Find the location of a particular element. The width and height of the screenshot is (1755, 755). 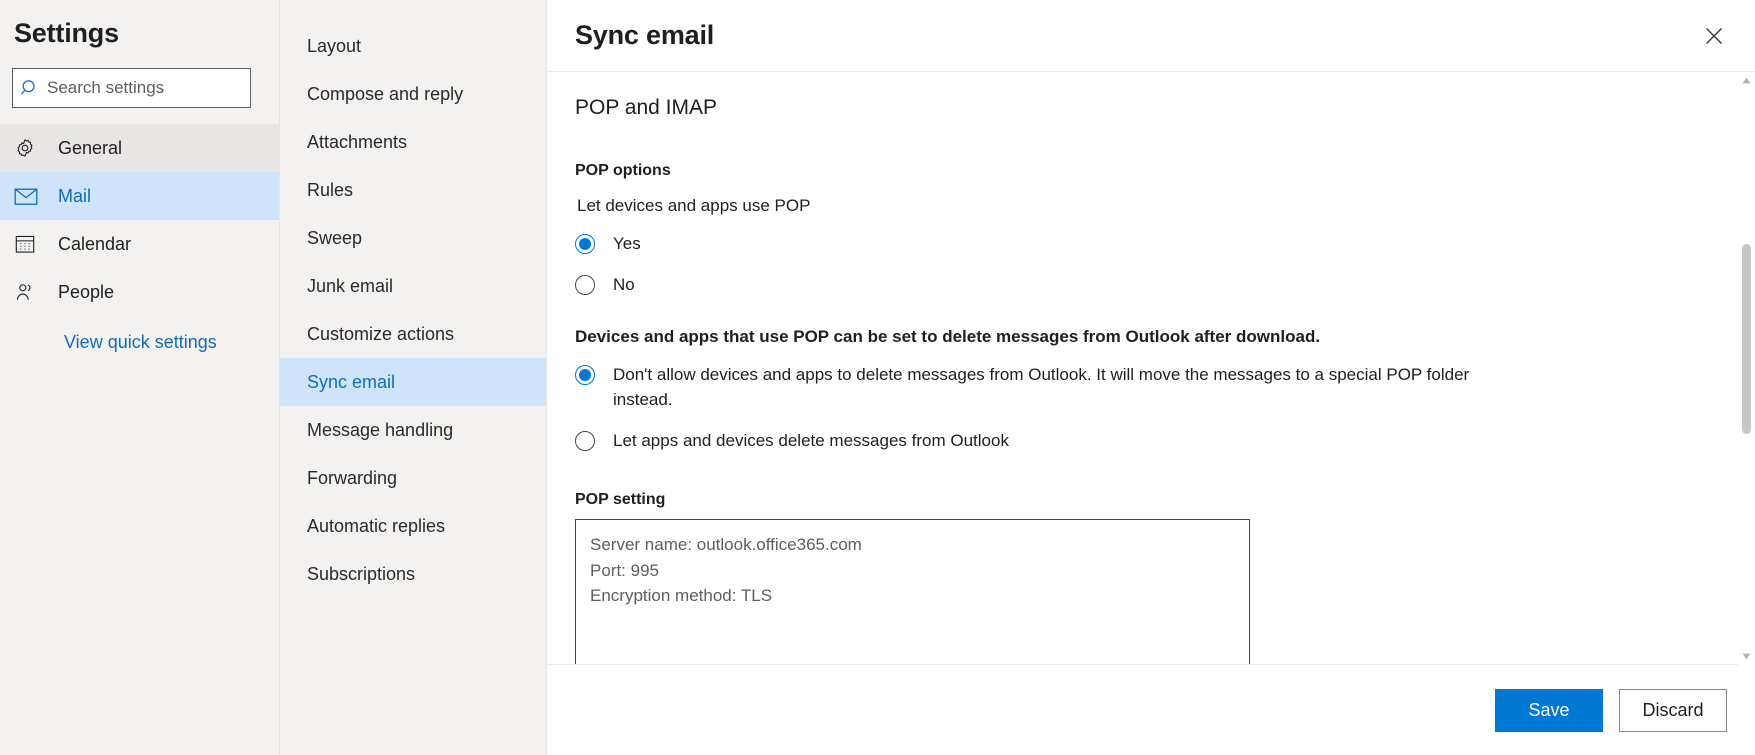

nav-item-sync-email: Sync email is located at coordinates (413, 382).